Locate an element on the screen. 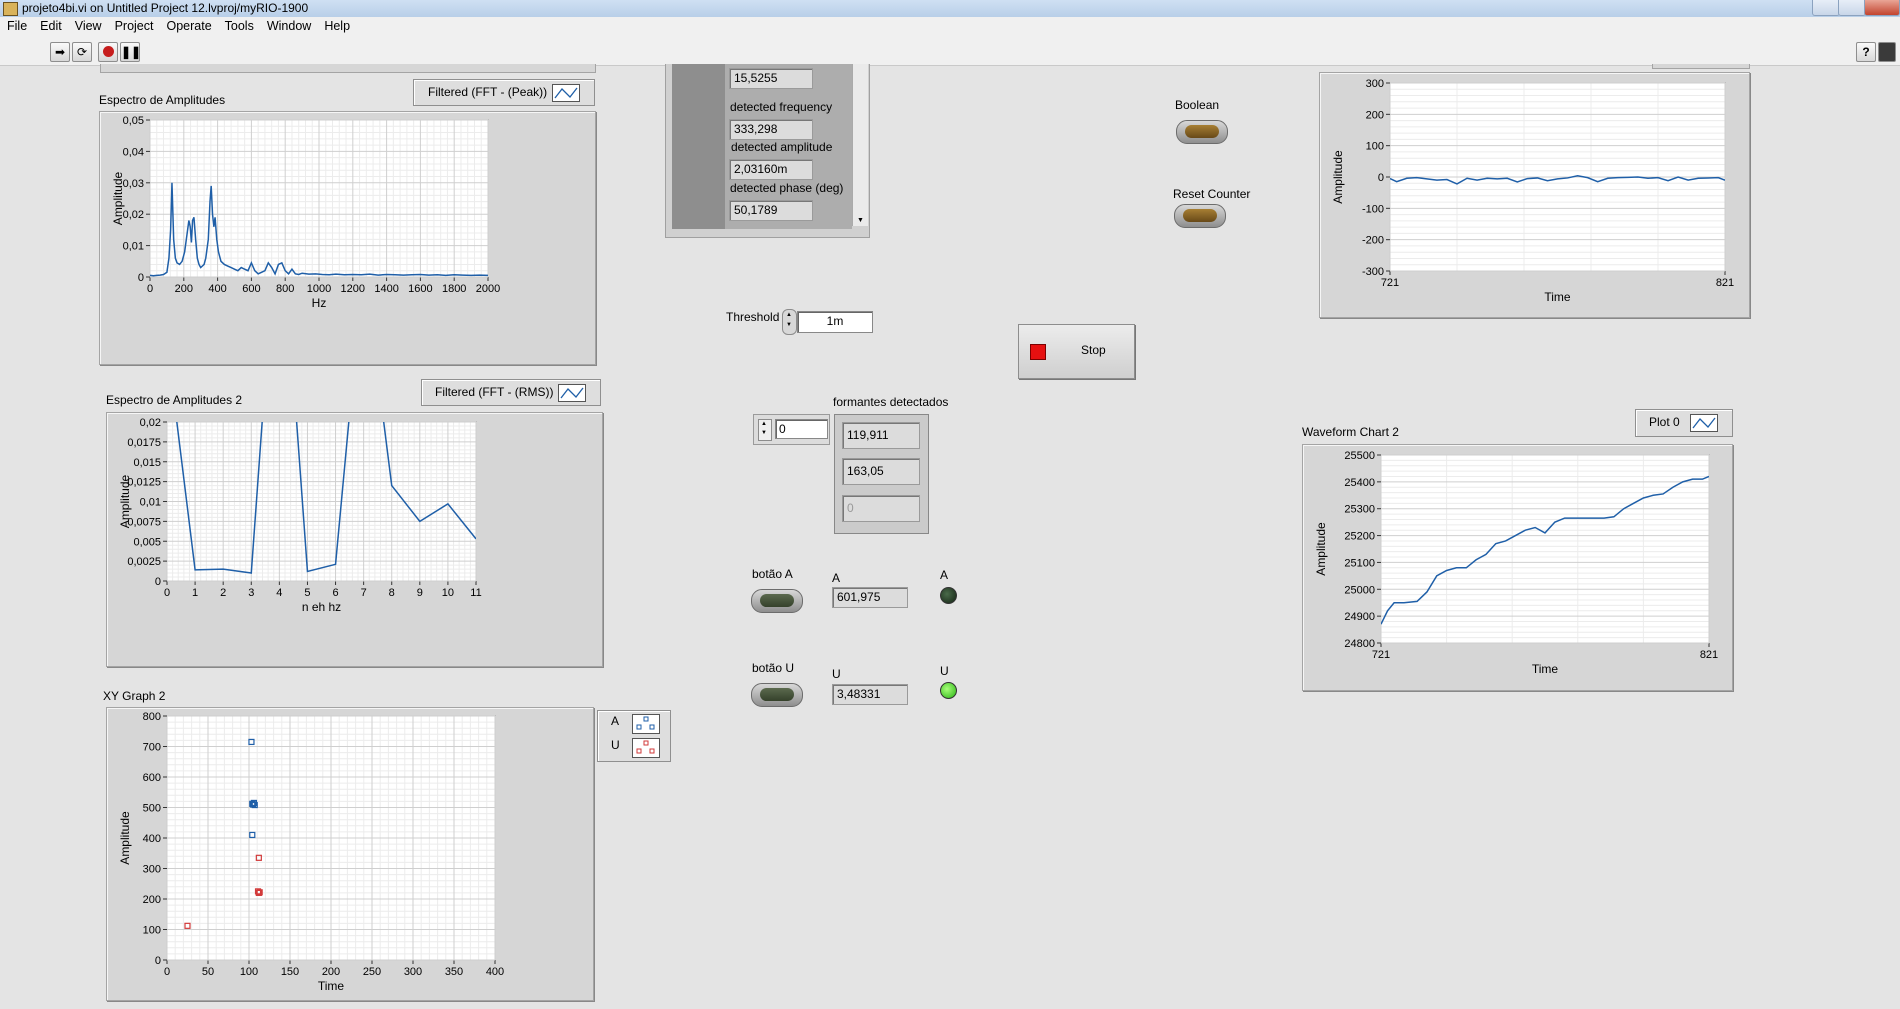  menu-file: File is located at coordinates (16, 25).